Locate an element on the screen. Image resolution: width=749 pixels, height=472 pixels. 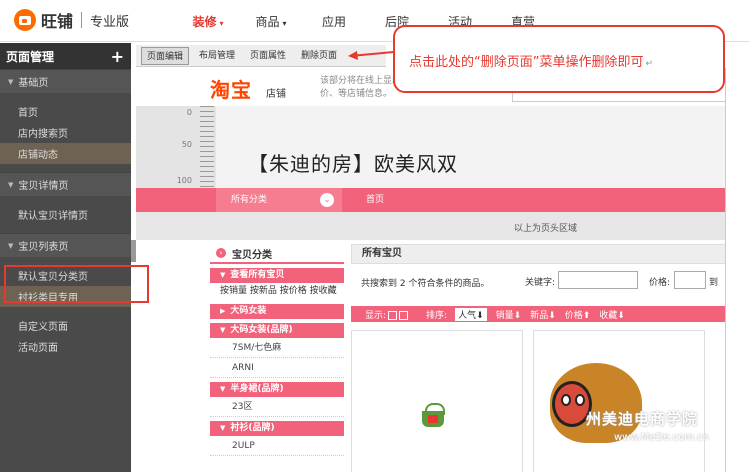
item-search-row: 共搜索到 2 个符合条件的商品。 关键字: 价格: 到 is located at coordinates (538, 282).